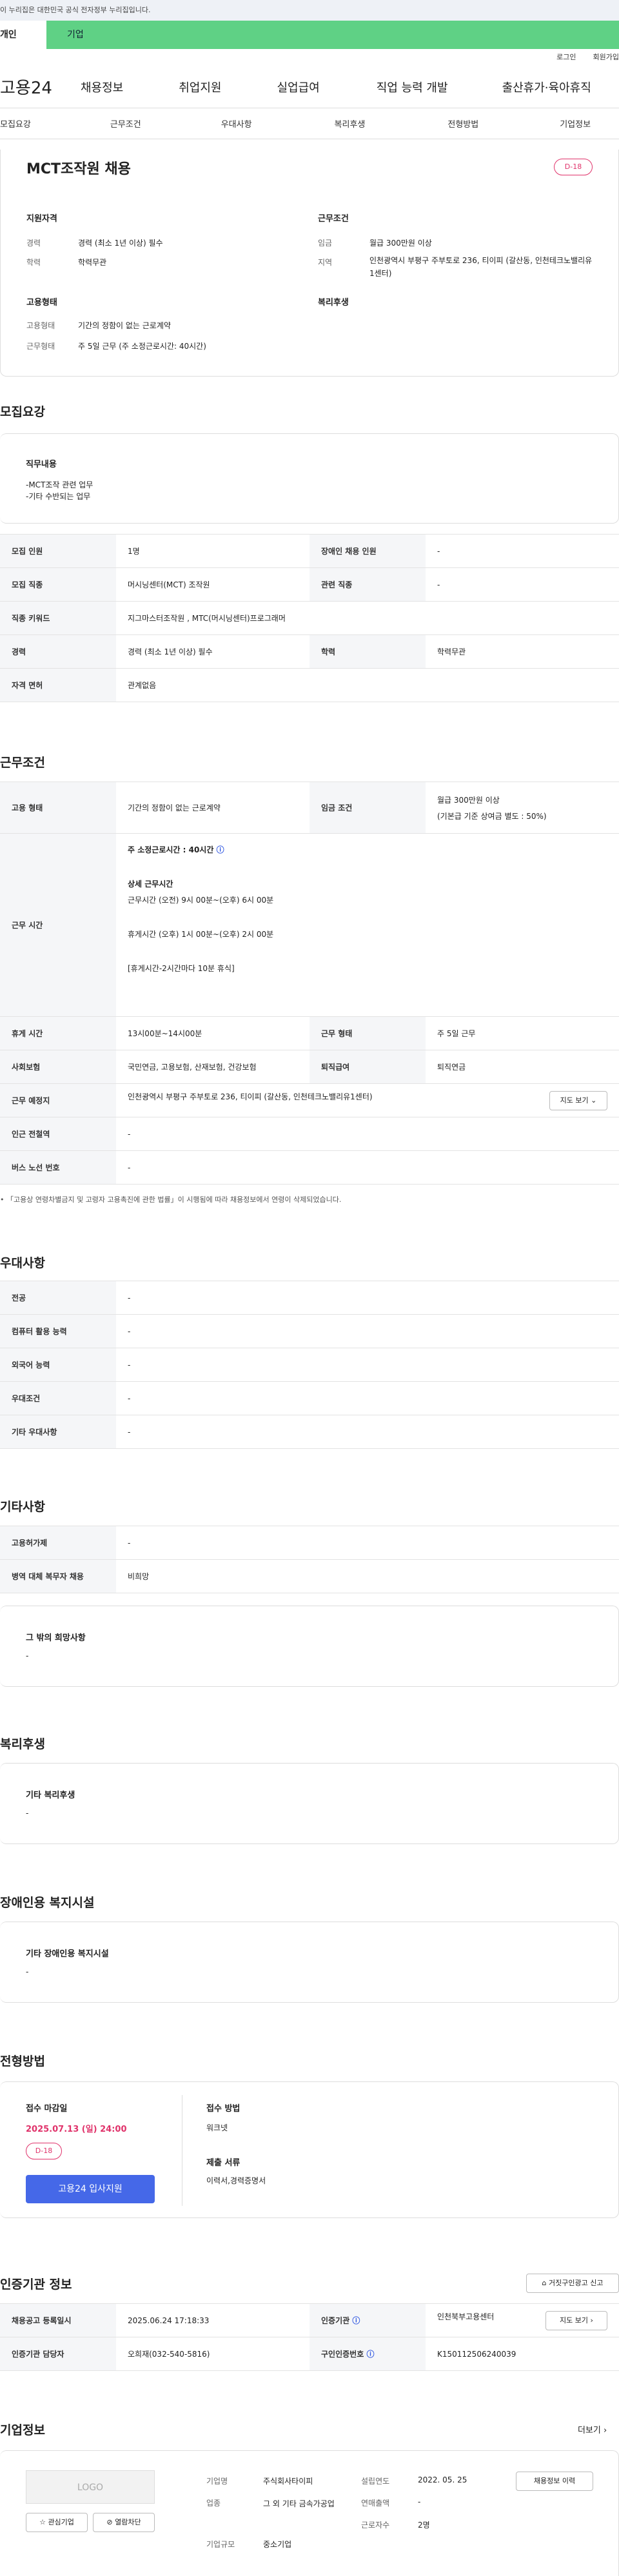  Describe the element at coordinates (492, 816) in the screenshot. I see `wage-line-2: (기본급 기준 상여금 별도 : 50%)` at that location.